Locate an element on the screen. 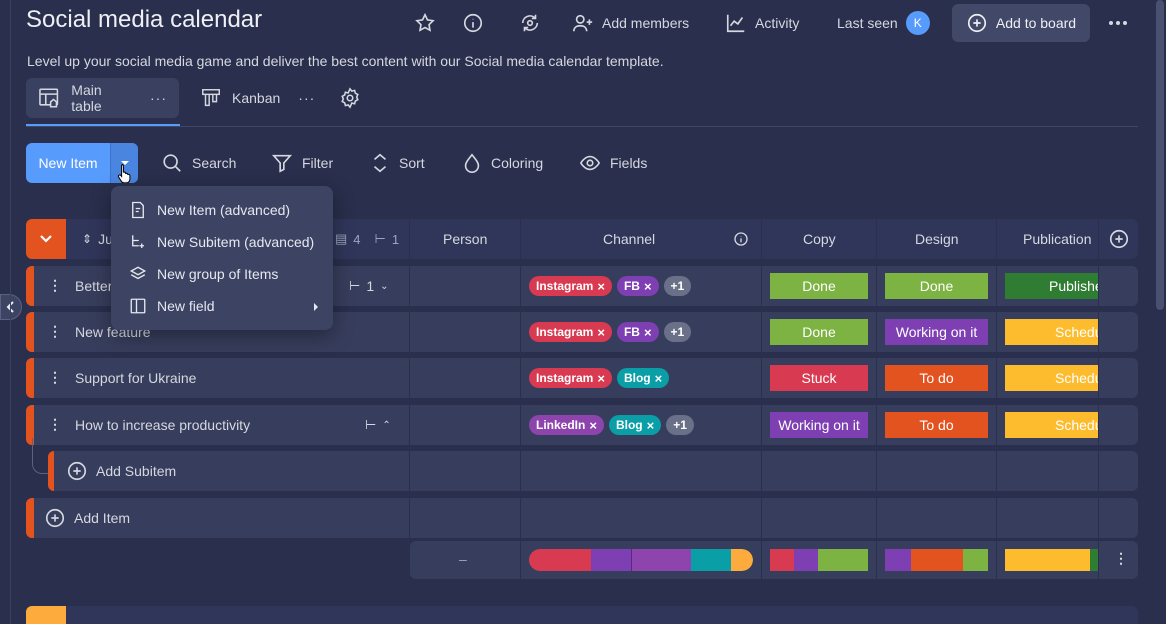 This screenshot has width=1166, height=624. add-person-icon is located at coordinates (583, 23).